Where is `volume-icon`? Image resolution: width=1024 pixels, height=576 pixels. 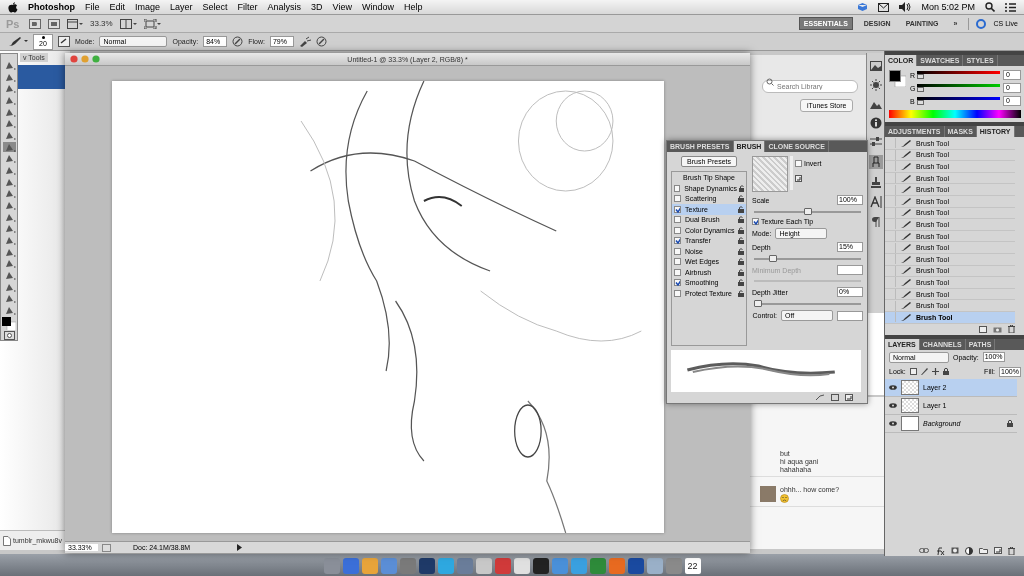
volume-icon is located at coordinates (905, 7).